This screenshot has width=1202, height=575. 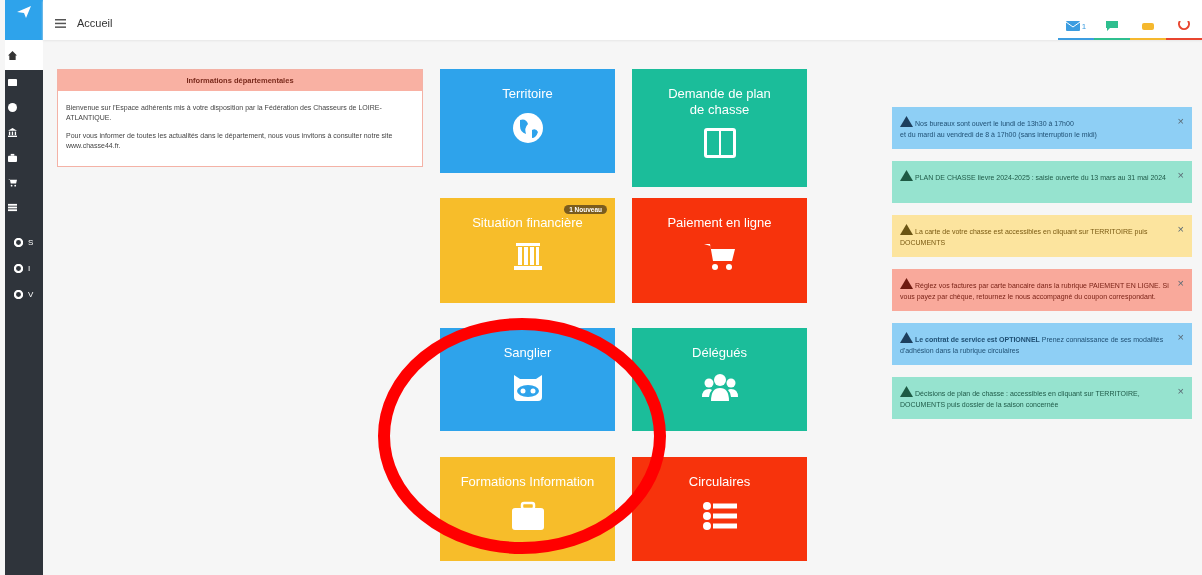 I want to click on menu-label: I, so click(x=29, y=268).